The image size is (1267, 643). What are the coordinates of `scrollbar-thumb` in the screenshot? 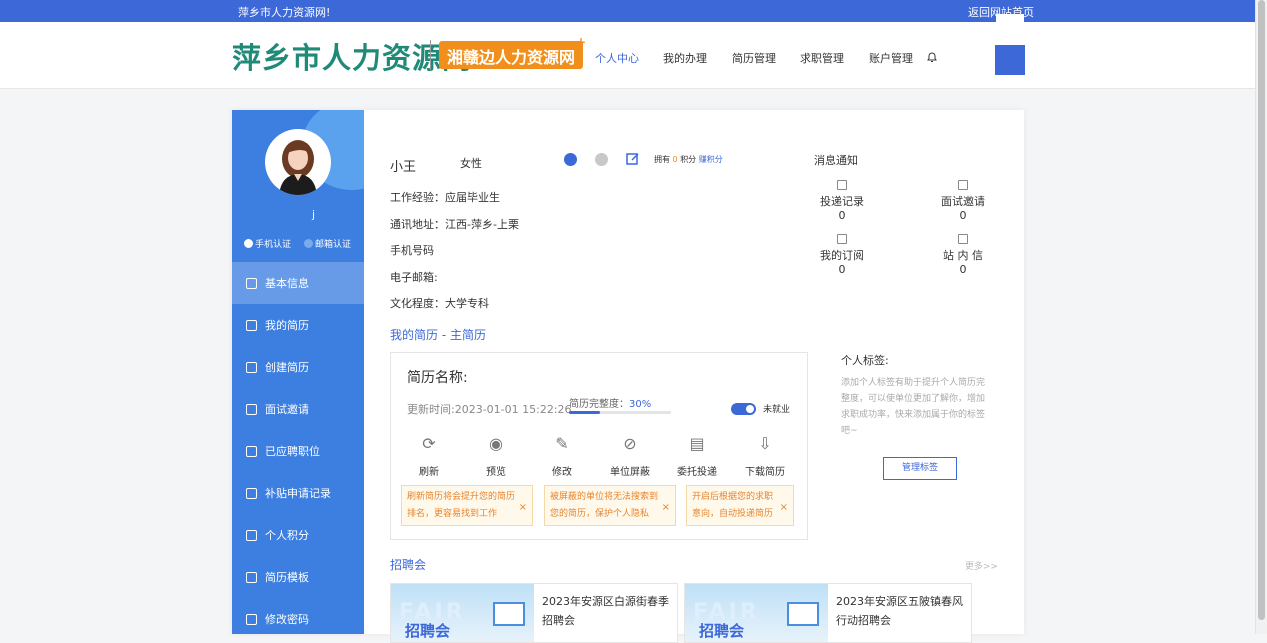 It's located at (1261, 310).